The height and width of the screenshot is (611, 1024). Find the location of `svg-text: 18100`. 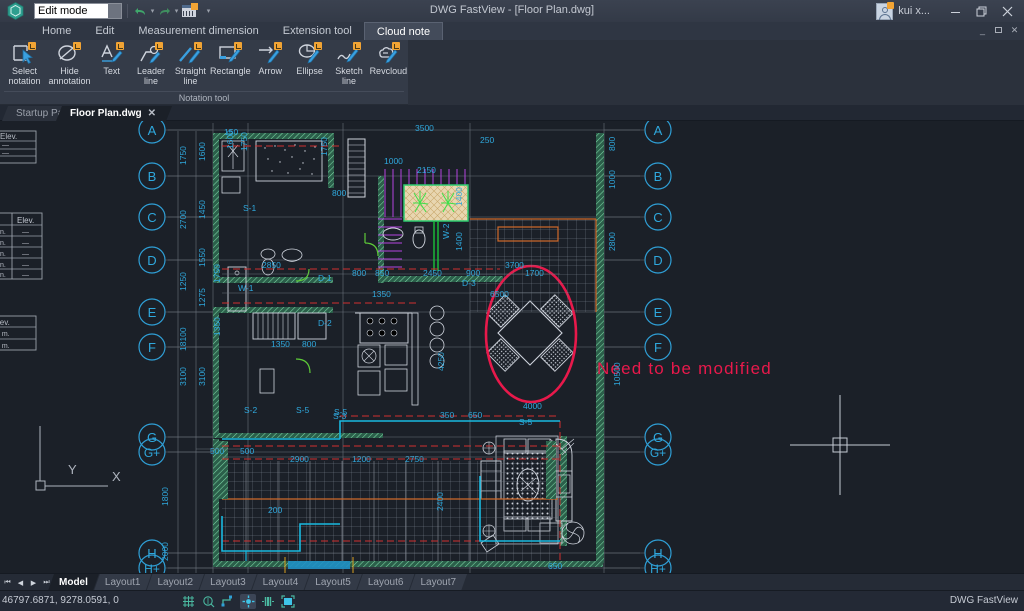

svg-text: 18100 is located at coordinates (183, 339).